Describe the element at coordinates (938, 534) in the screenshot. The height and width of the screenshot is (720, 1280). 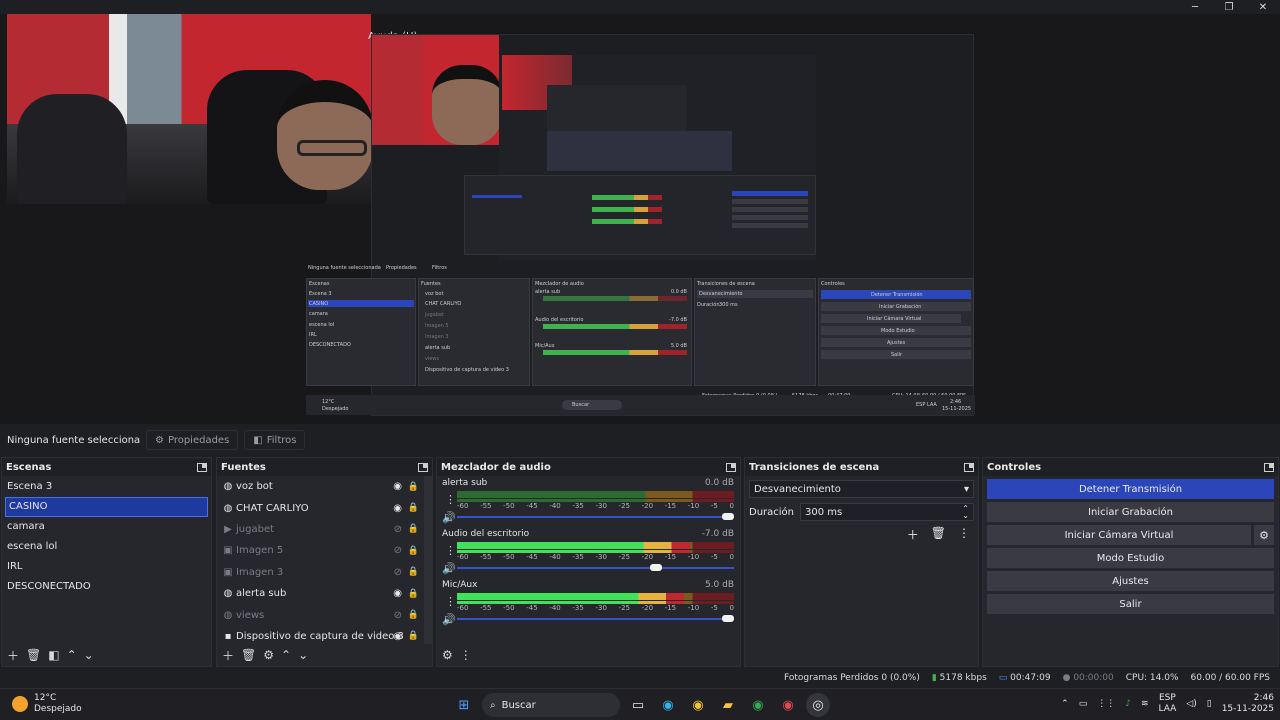
I see `remove-transition-icon: 🗑` at that location.